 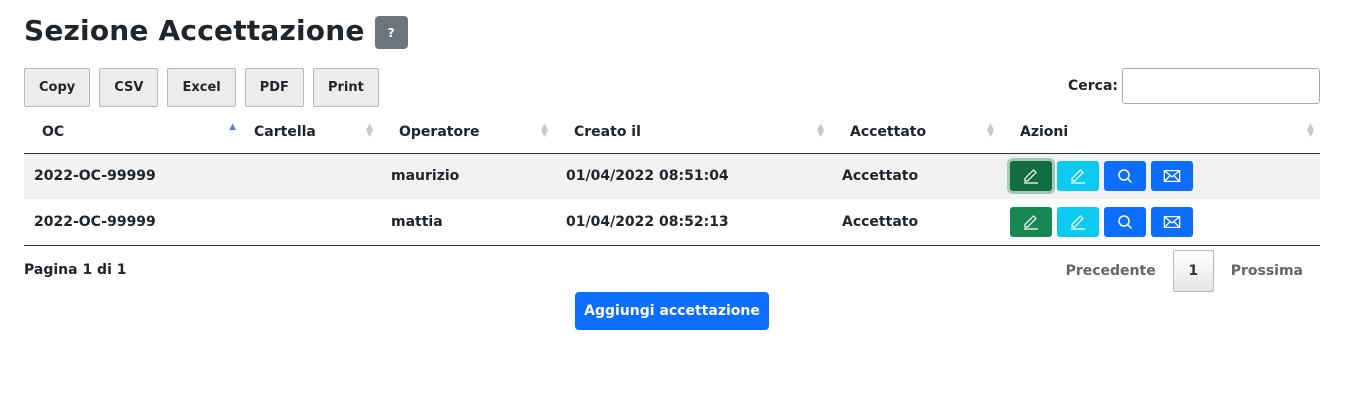 I want to click on page-button-current: 1, so click(x=1193, y=271).